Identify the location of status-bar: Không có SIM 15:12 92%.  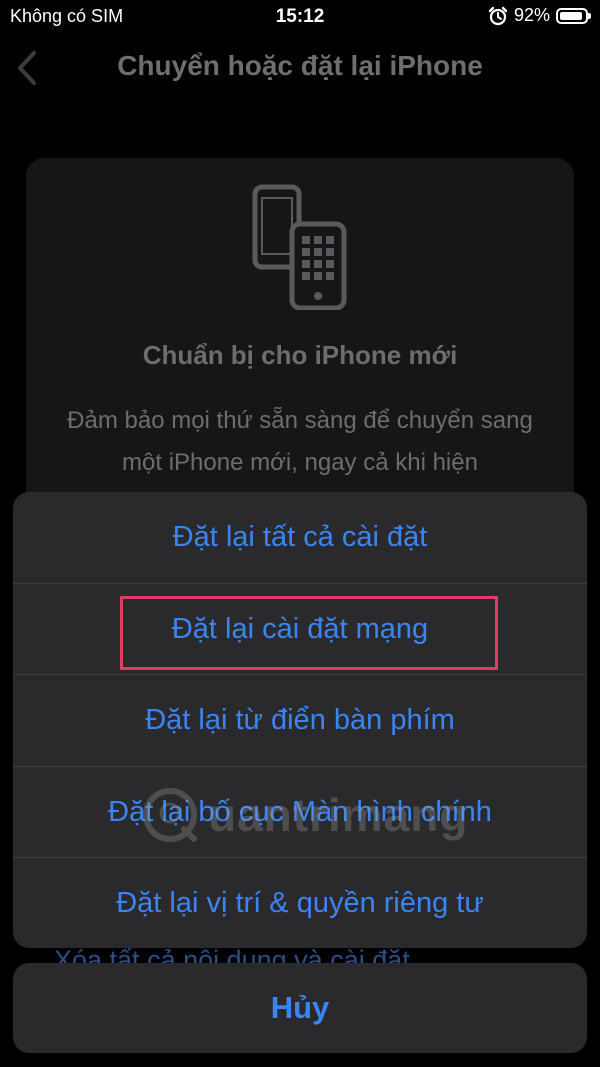
(300, 17).